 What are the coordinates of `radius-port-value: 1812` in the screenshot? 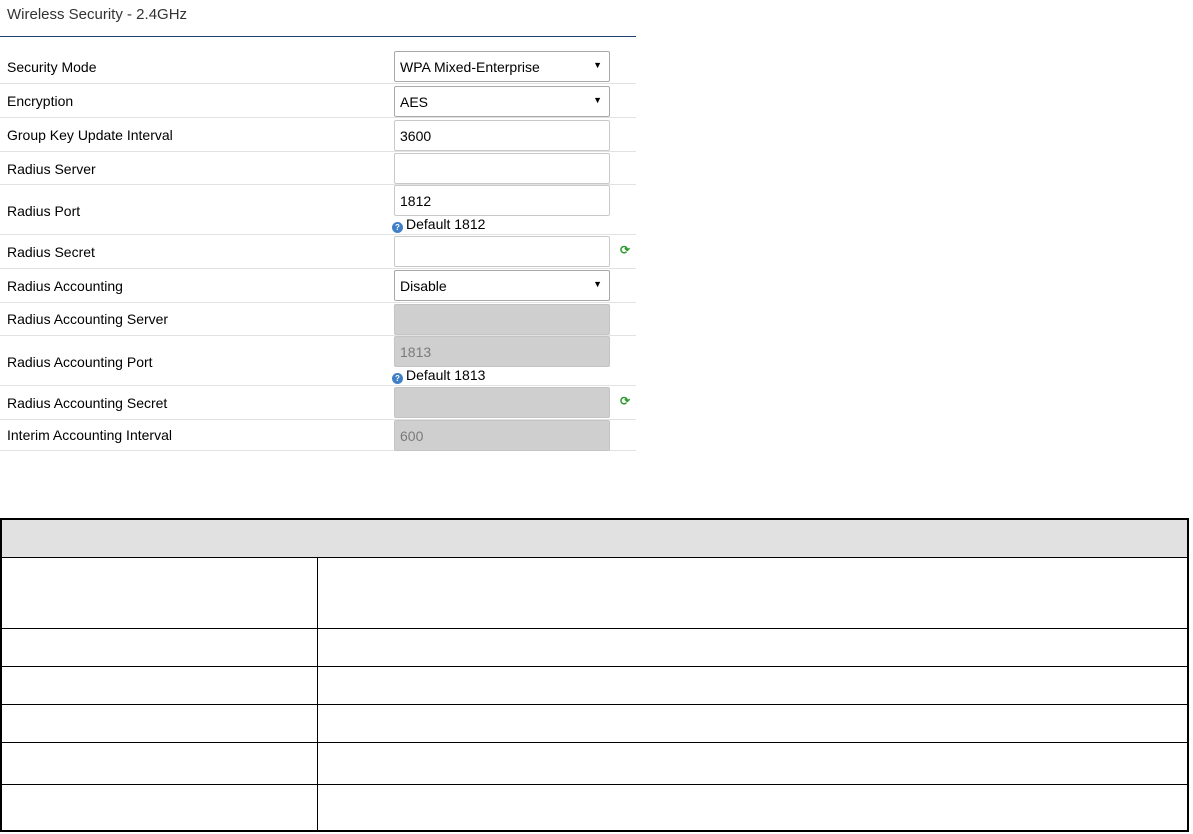 It's located at (416, 201).